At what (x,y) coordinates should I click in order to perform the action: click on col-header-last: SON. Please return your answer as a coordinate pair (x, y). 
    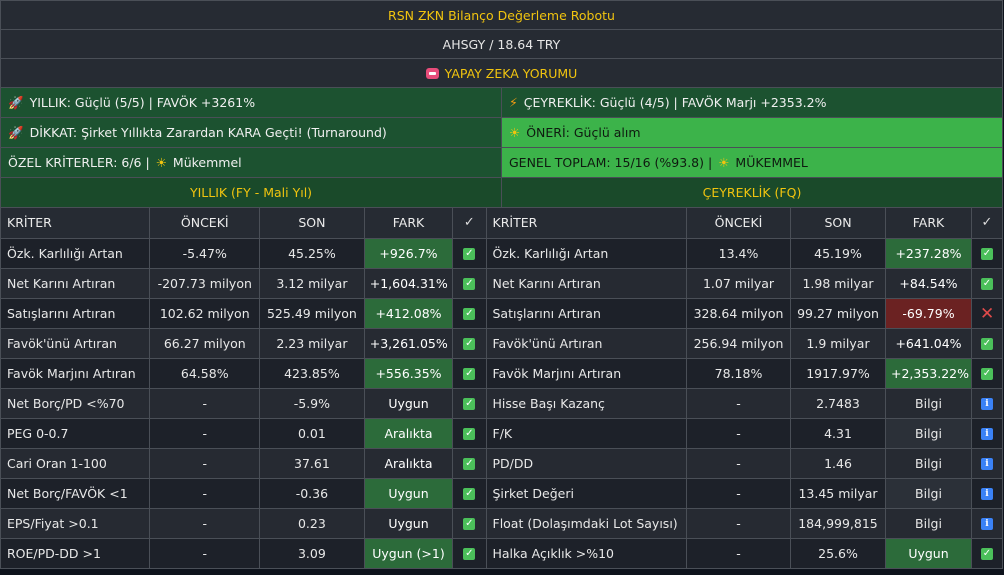
    Looking at the image, I should click on (312, 223).